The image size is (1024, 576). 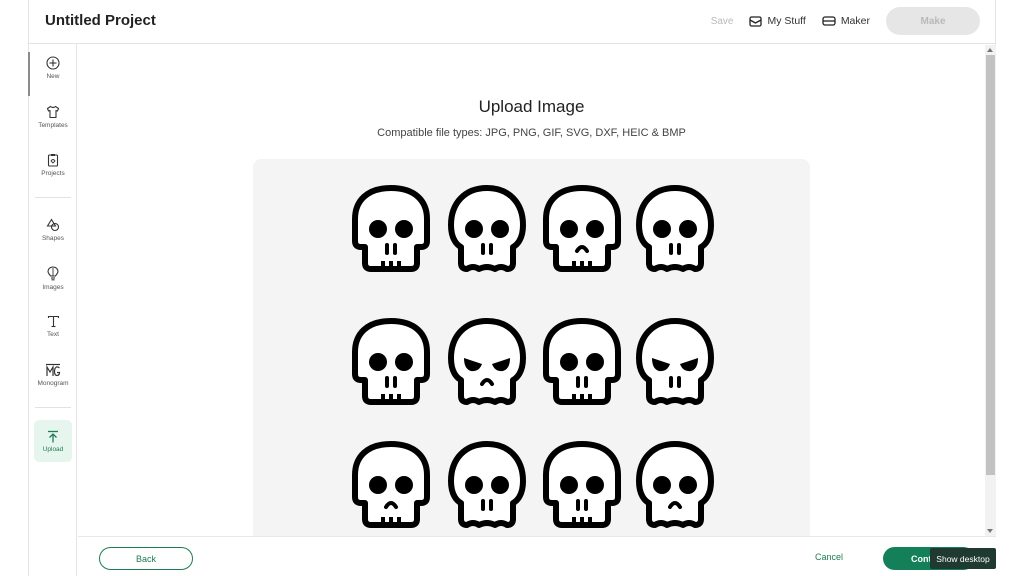 I want to click on sidebar-item-new: New, so click(x=53, y=68).